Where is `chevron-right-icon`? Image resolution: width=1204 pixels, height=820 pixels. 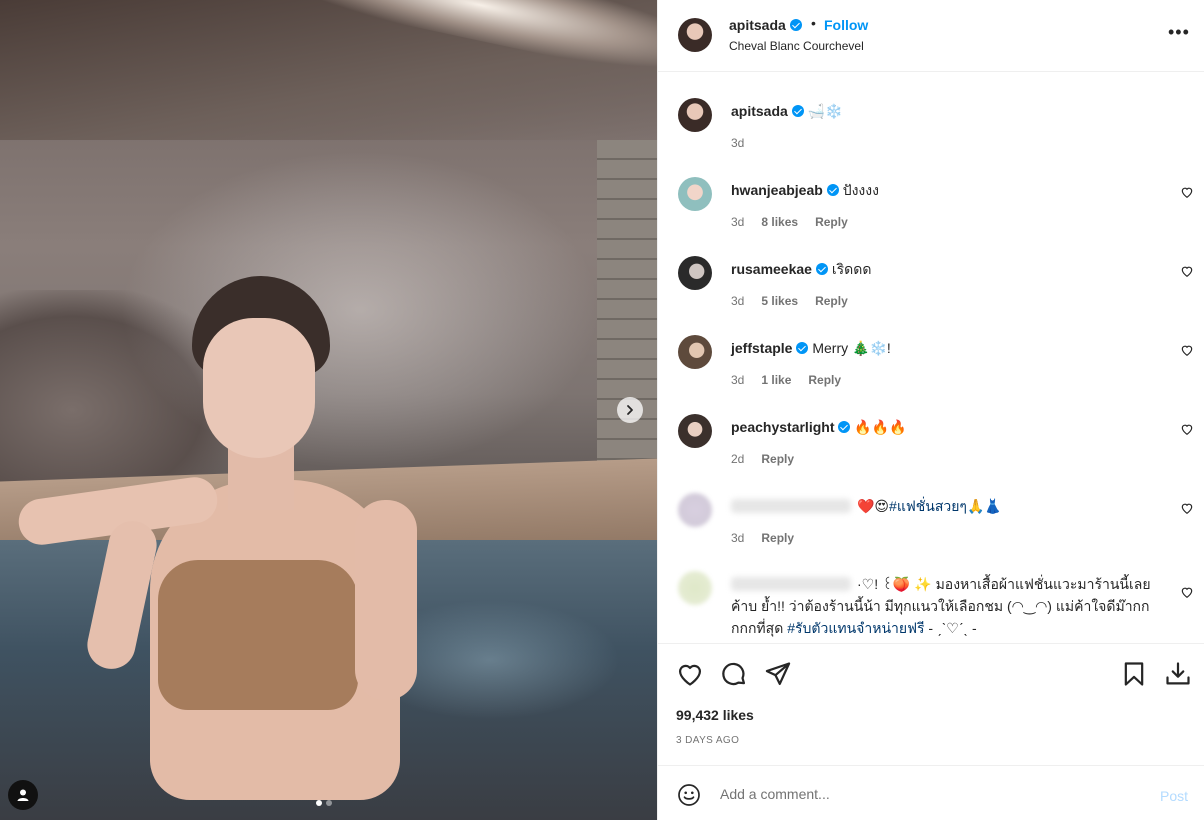
chevron-right-icon is located at coordinates (630, 410).